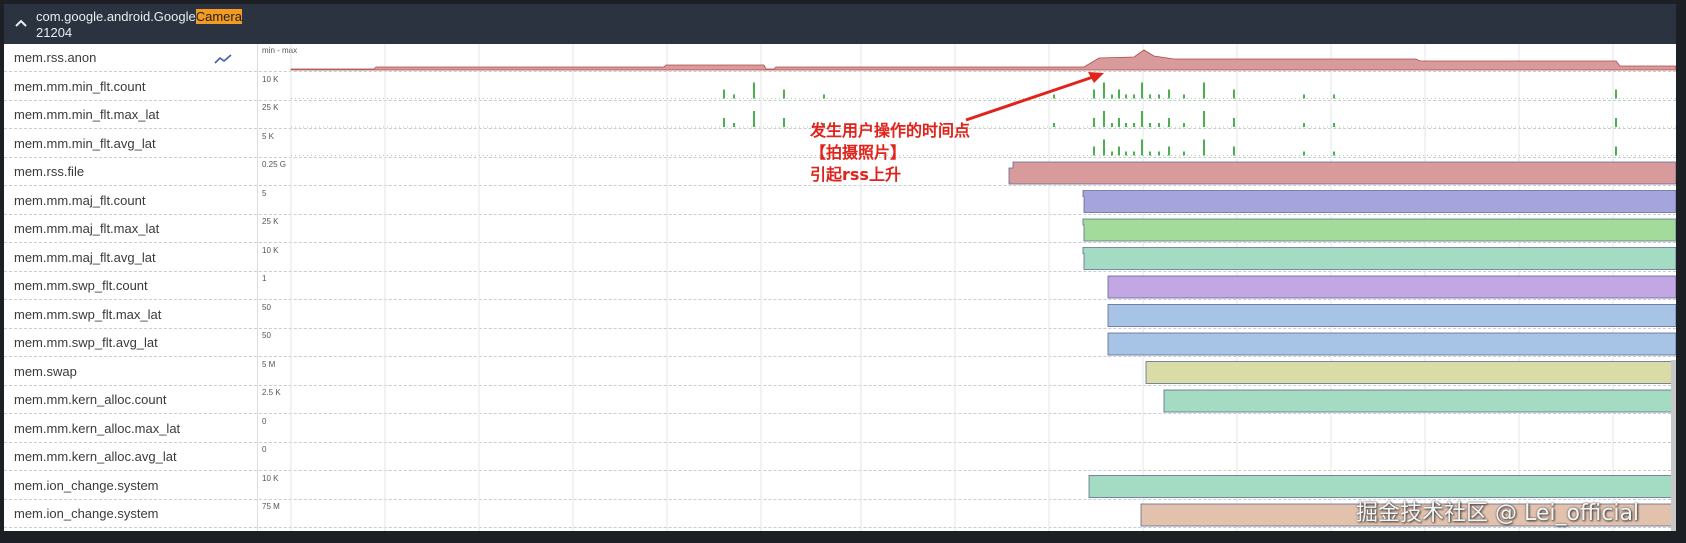  I want to click on annotation-line-3: 引起rss上升, so click(855, 174).